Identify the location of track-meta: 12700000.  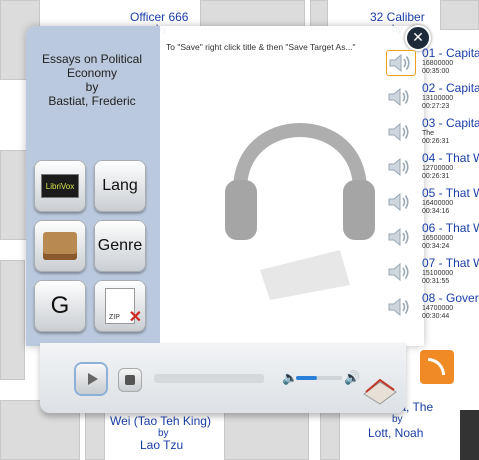
(438, 168).